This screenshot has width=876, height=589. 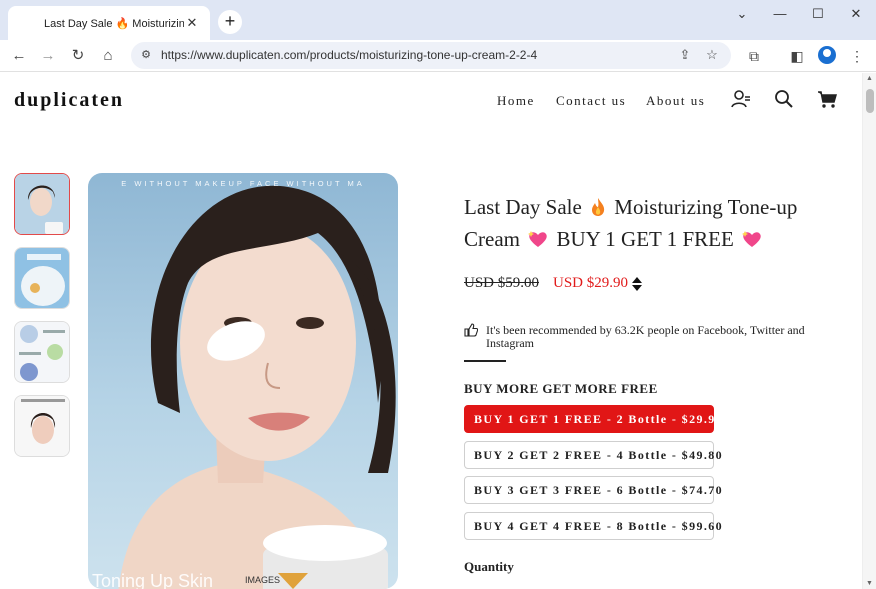 What do you see at coordinates (230, 22) in the screenshot?
I see `new-tab-button: +` at bounding box center [230, 22].